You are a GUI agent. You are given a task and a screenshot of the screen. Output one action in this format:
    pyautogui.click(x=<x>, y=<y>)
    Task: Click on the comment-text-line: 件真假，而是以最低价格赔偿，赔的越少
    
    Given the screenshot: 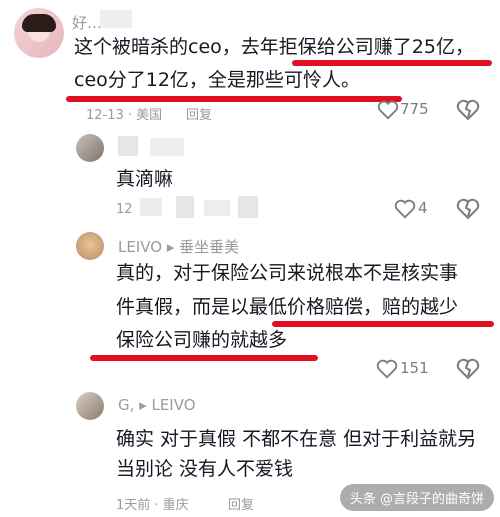 What is the action you would take?
    pyautogui.click(x=287, y=307)
    